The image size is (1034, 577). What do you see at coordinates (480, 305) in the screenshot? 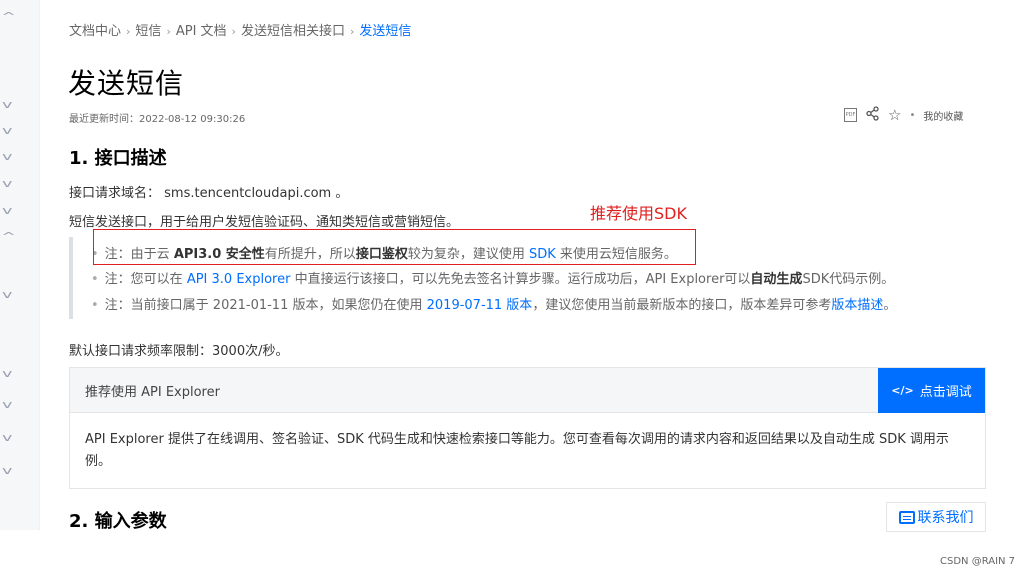
I see `old-version-link: 2019-07-11 版本` at bounding box center [480, 305].